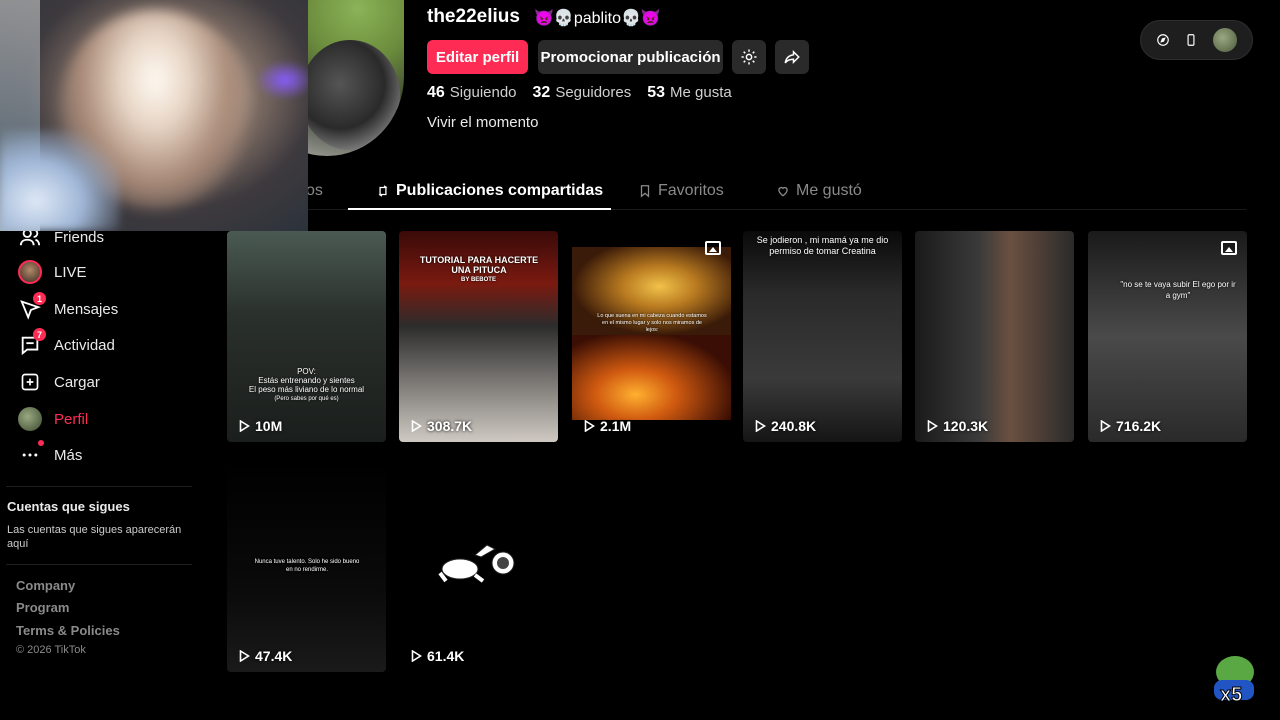  I want to click on repost-icon, so click(383, 191).